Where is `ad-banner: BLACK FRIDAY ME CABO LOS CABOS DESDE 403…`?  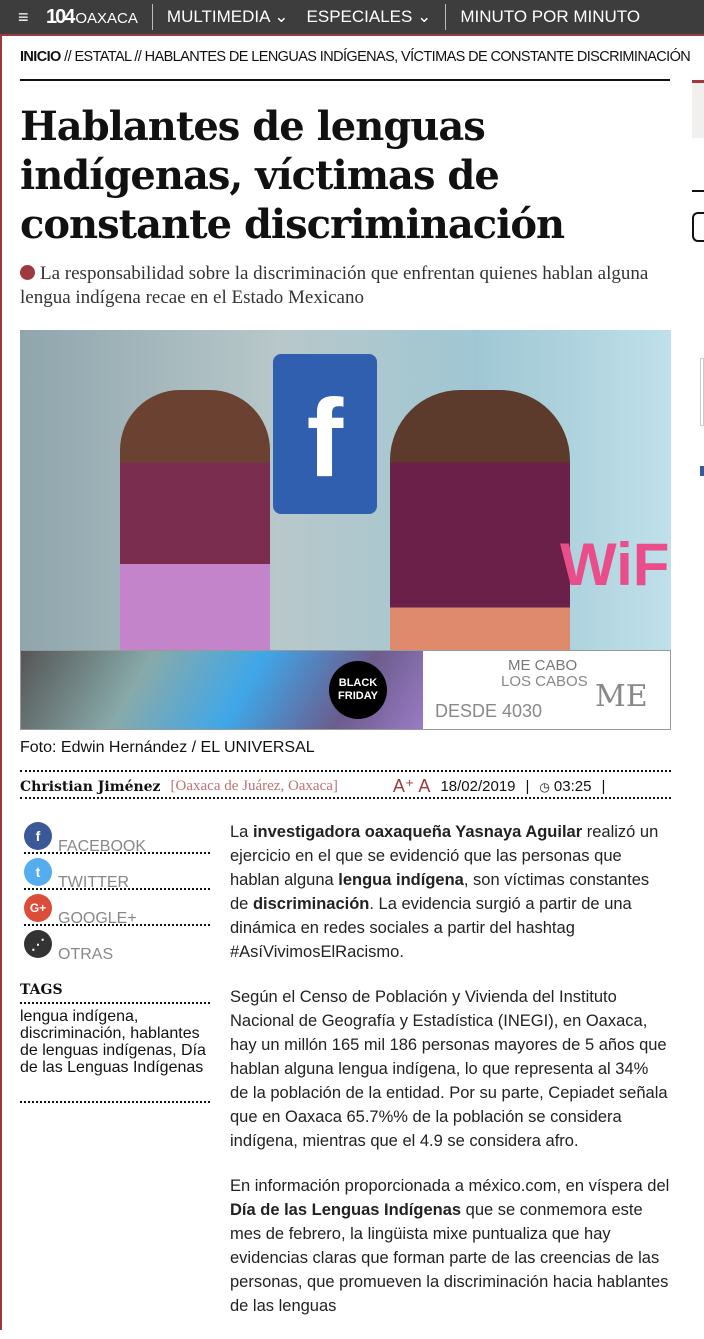 ad-banner: BLACK FRIDAY ME CABO LOS CABOS DESDE 403… is located at coordinates (345, 690).